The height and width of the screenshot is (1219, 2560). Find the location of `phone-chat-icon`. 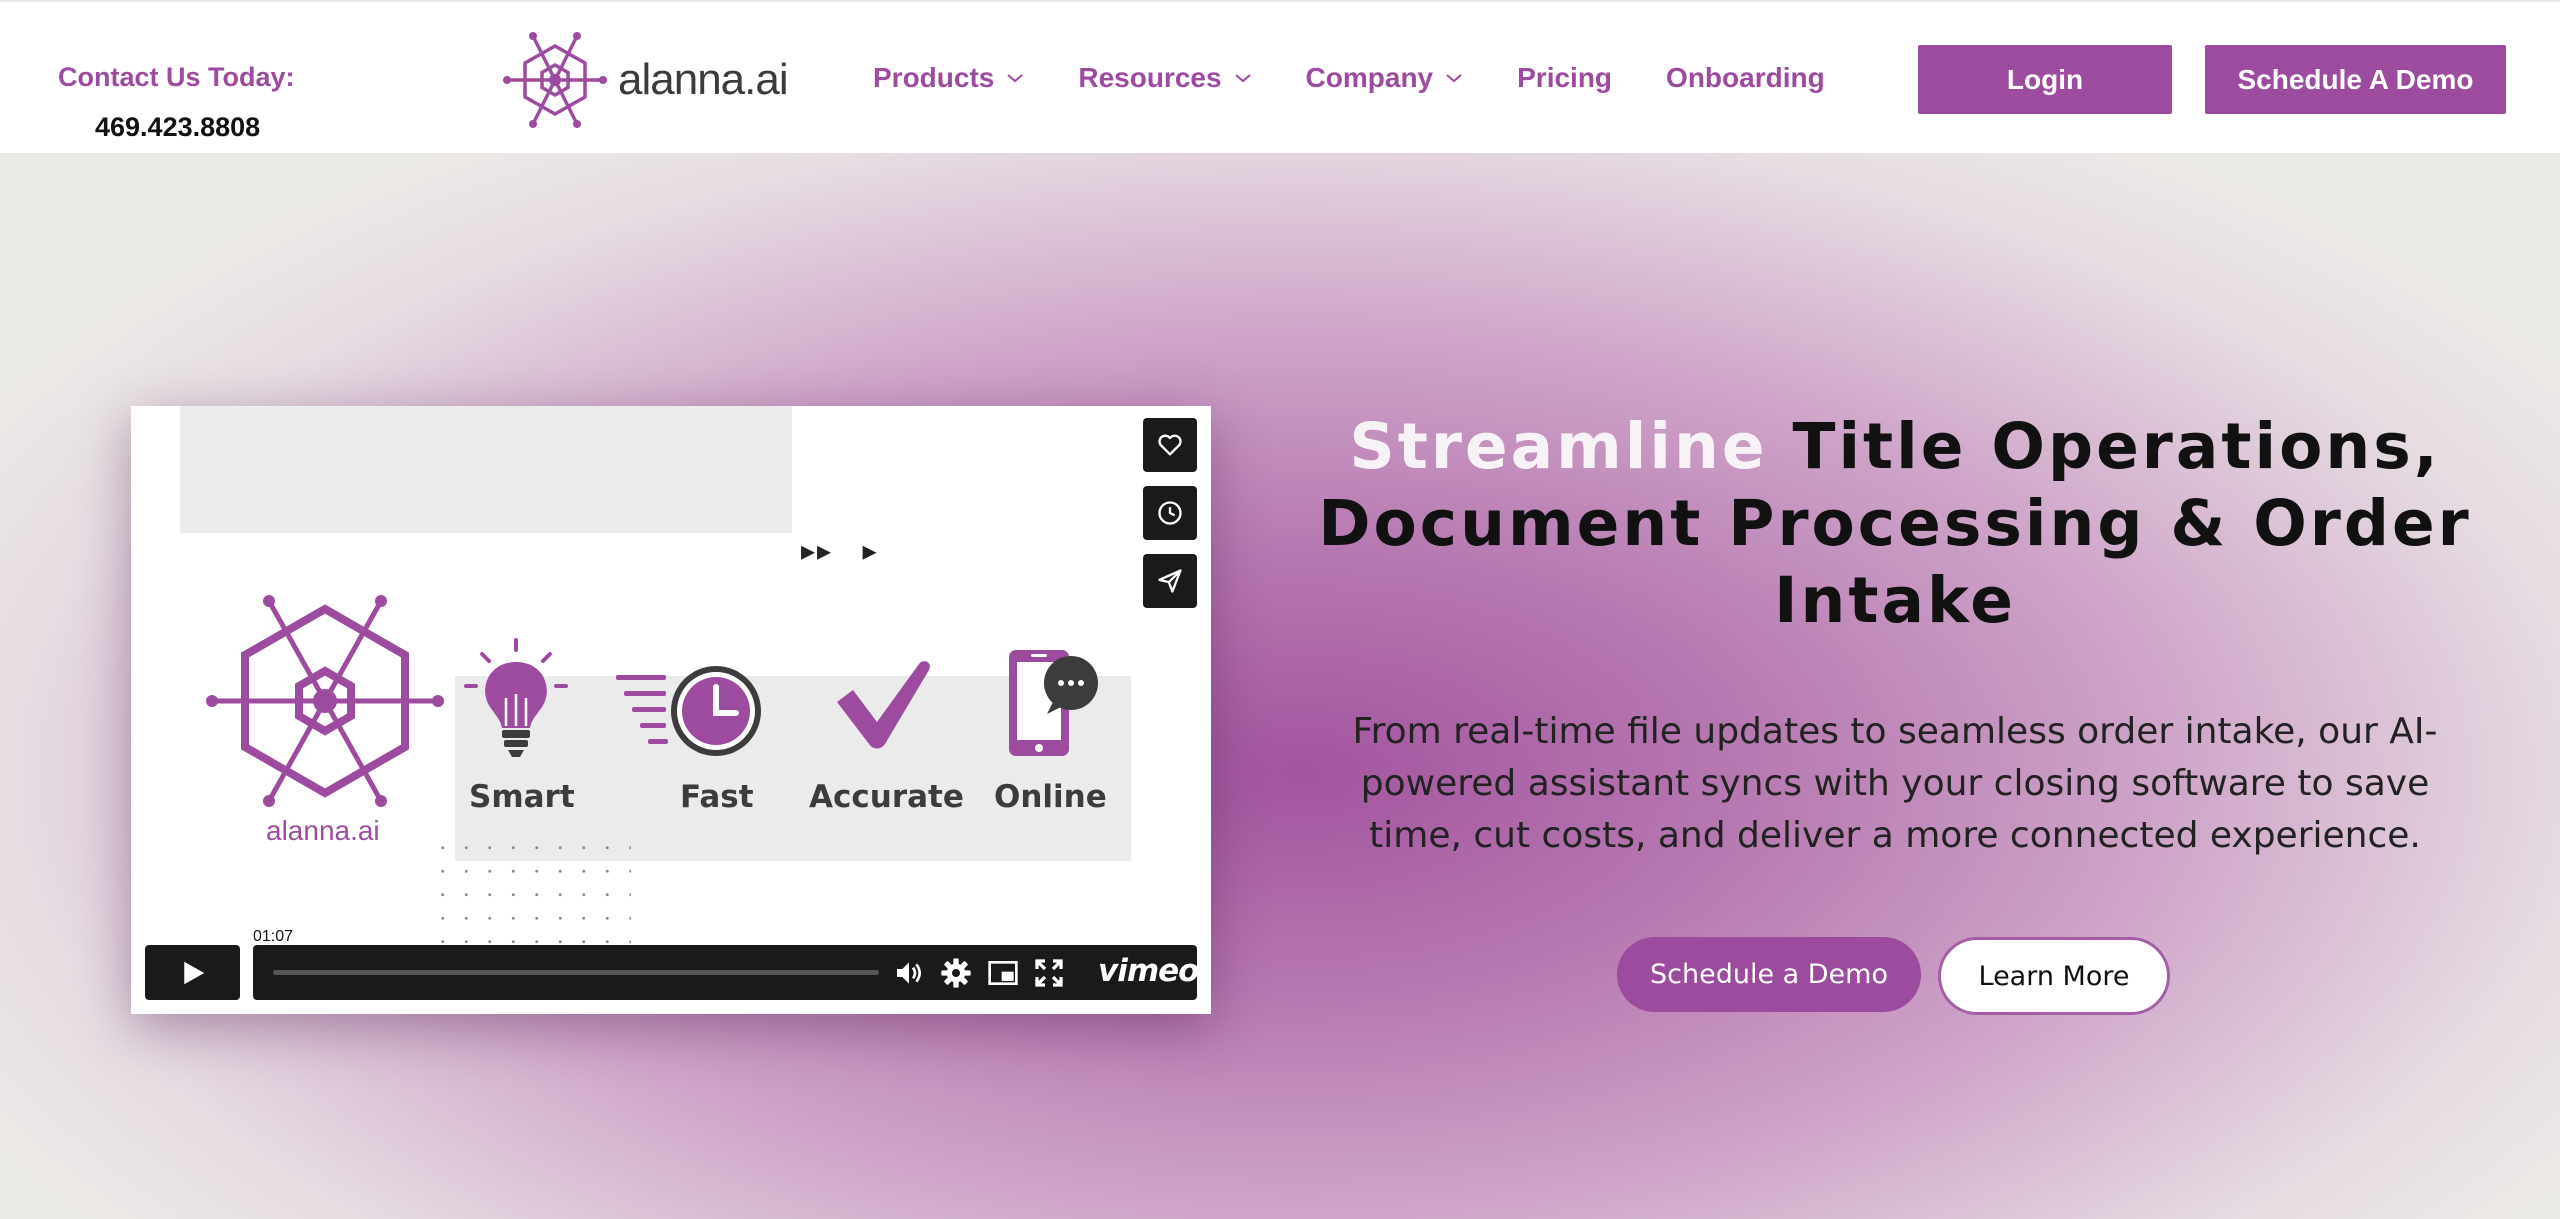

phone-chat-icon is located at coordinates (1053, 703).